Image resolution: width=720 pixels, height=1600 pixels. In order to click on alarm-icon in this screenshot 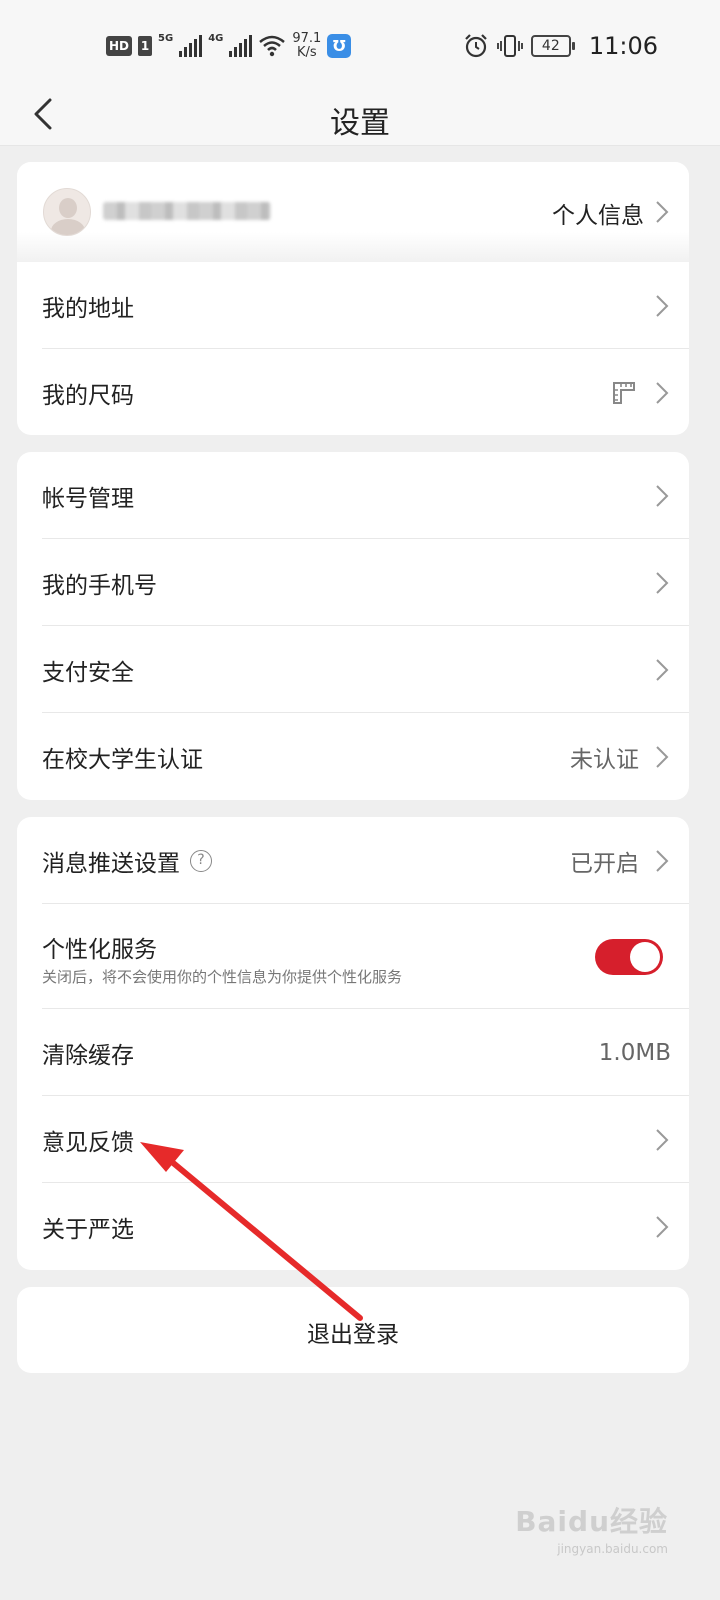, I will do `click(476, 46)`.